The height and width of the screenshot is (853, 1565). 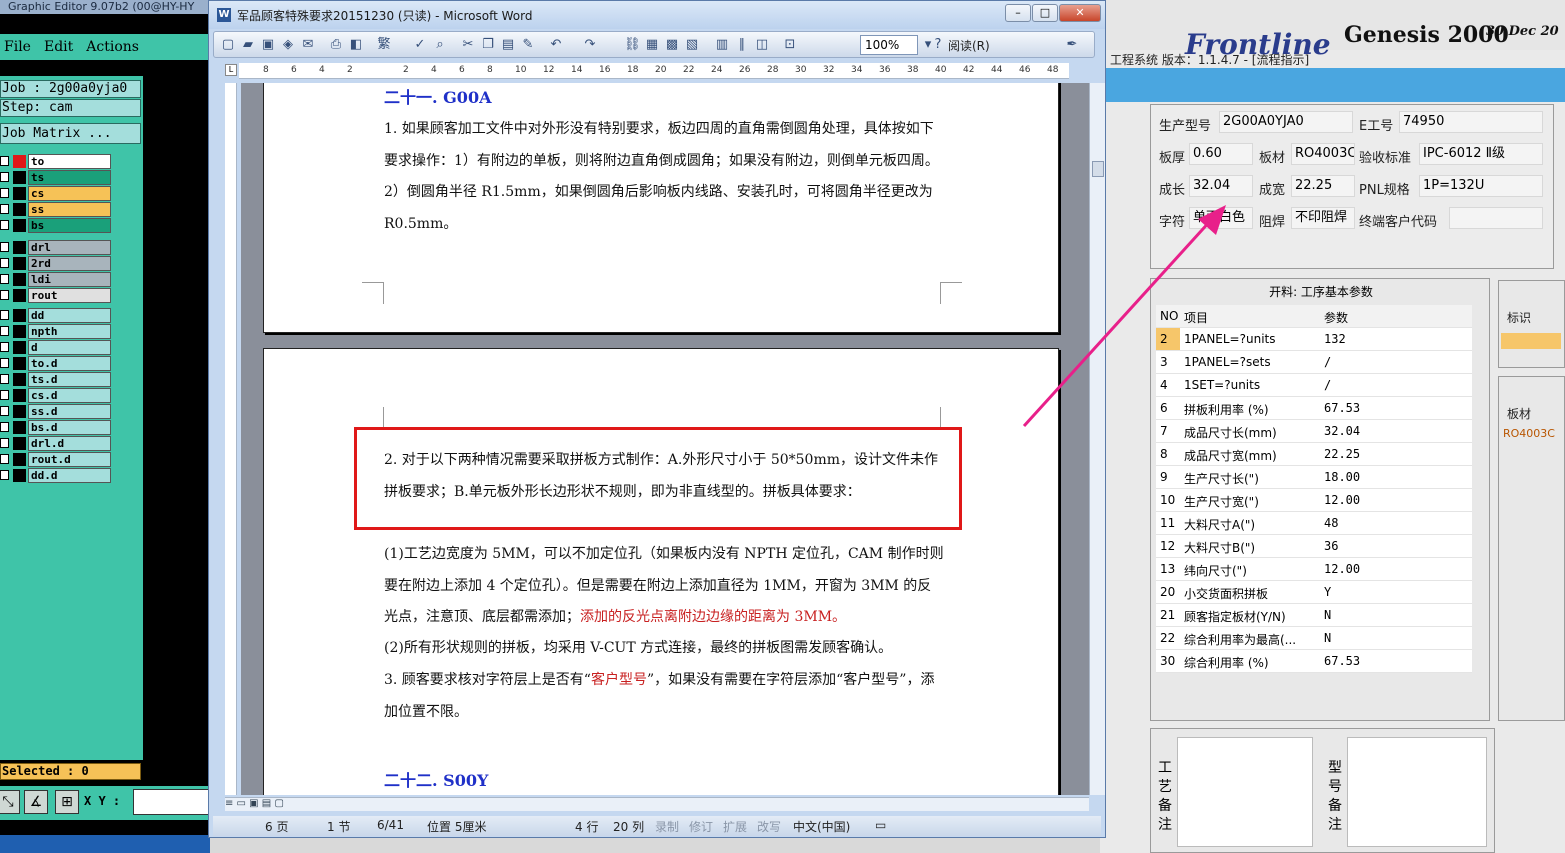 I want to click on status-extend: 扩展, so click(x=735, y=826).